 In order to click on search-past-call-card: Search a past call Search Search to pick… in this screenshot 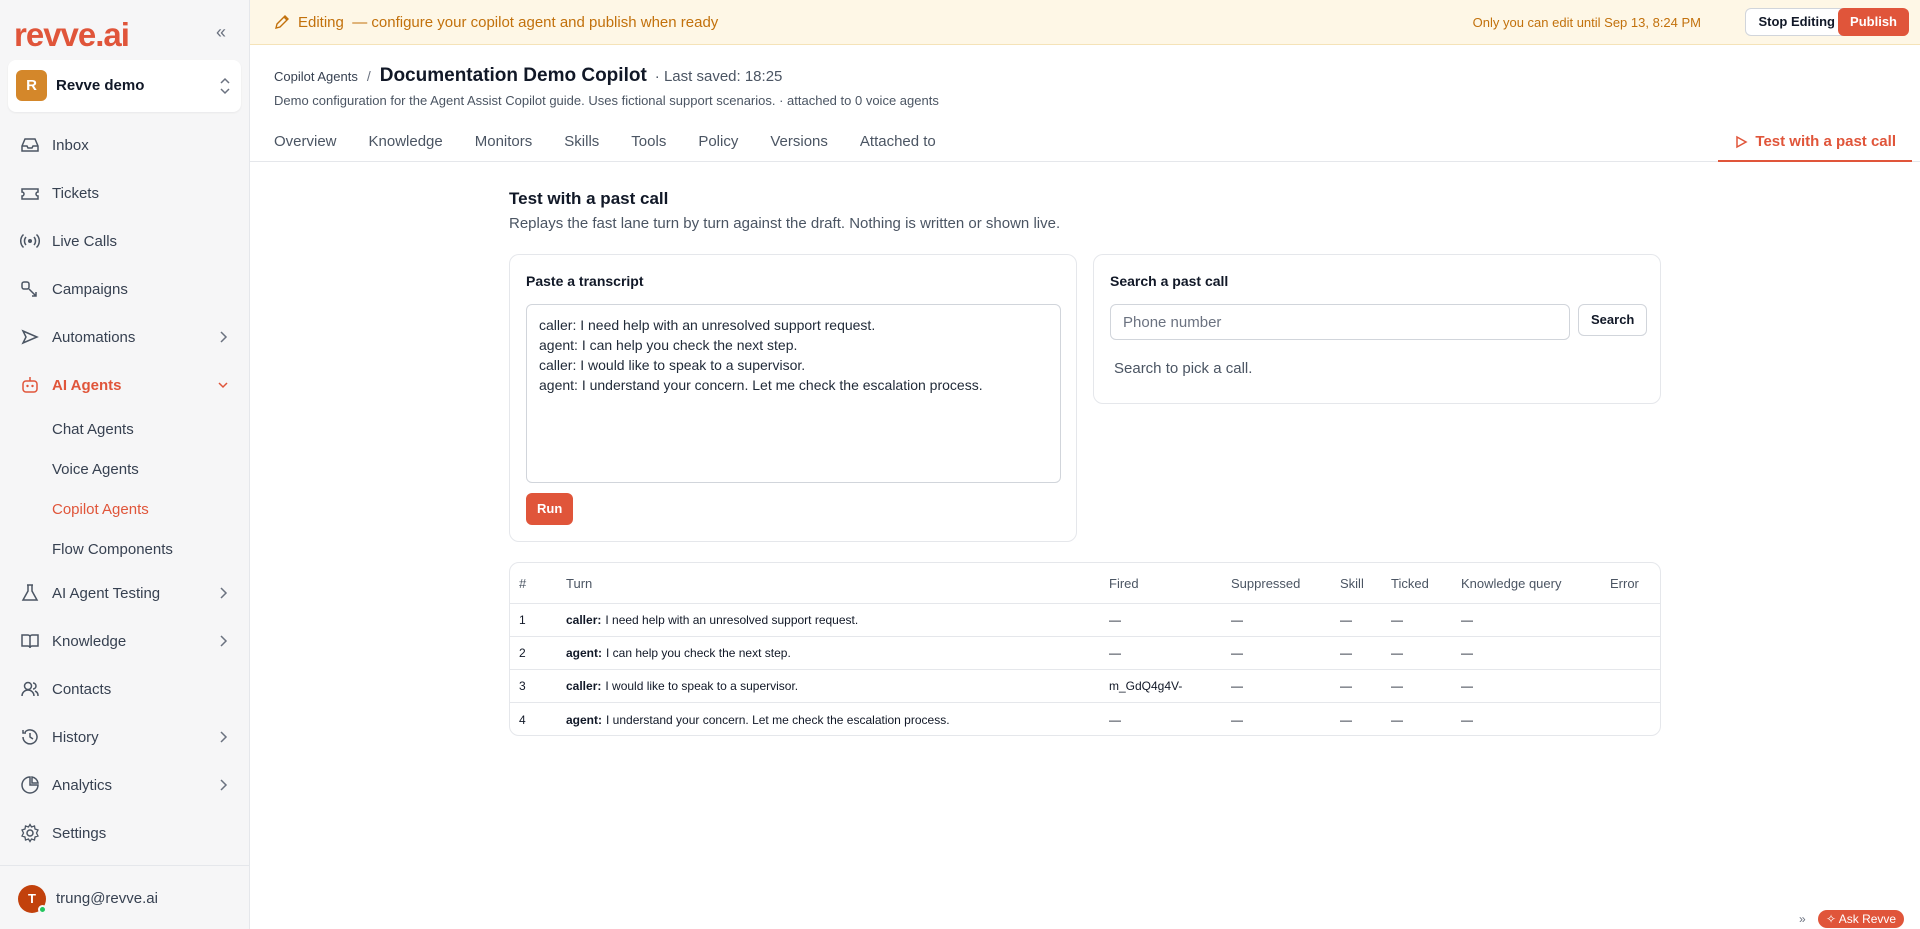, I will do `click(1377, 329)`.